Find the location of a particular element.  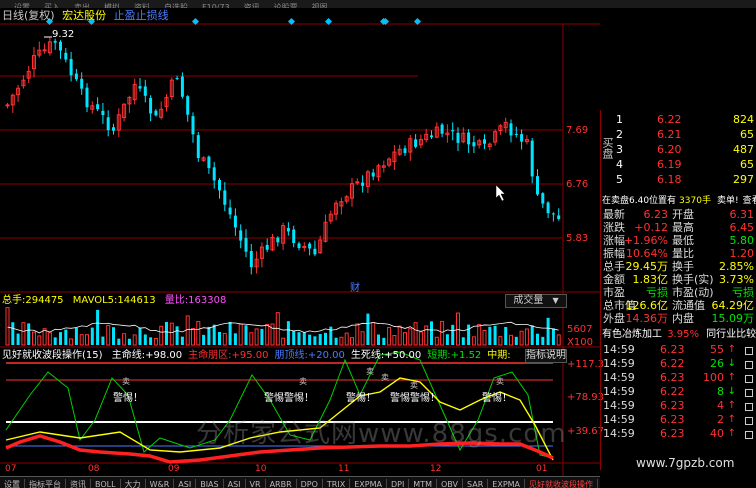

trade-row: 14:59 6.23 40 ↑ is located at coordinates (678, 434).